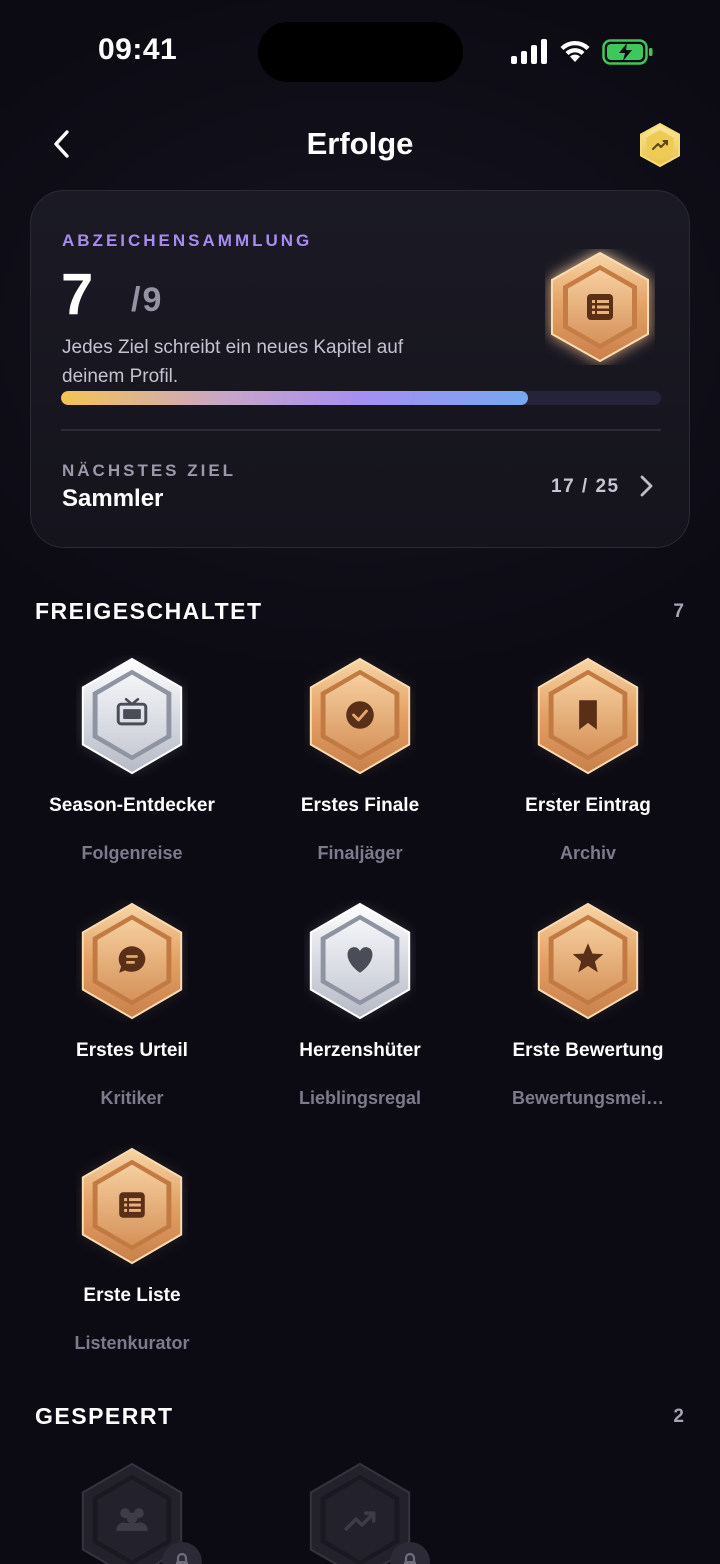  What do you see at coordinates (588, 853) in the screenshot?
I see `badge-subtitle: Archiv` at bounding box center [588, 853].